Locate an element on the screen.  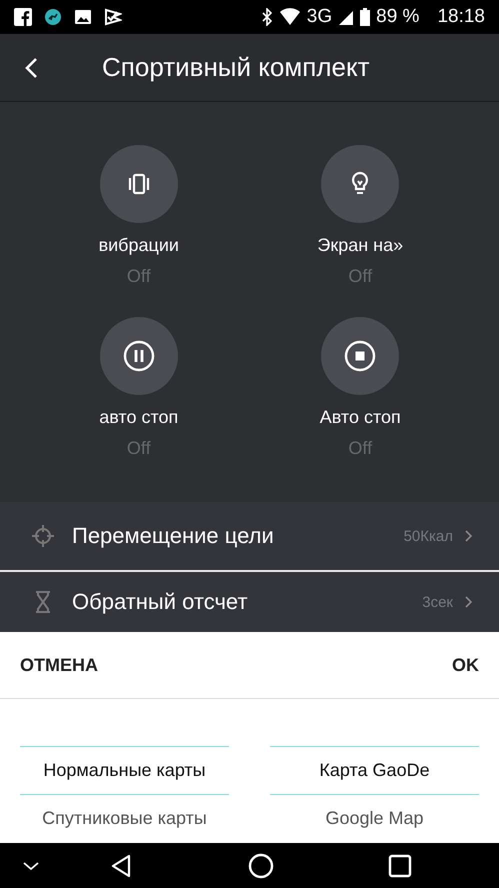
settings-row: Перемещение цели 50Ккал is located at coordinates (249, 537).